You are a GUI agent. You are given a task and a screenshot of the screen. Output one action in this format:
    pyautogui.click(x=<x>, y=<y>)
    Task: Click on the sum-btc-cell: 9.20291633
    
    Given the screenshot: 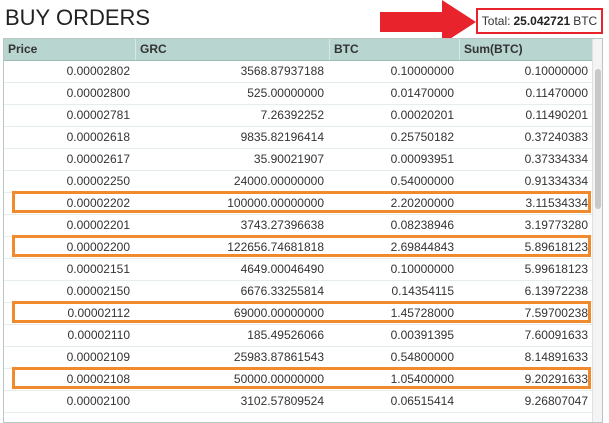 What is the action you would take?
    pyautogui.click(x=556, y=379)
    